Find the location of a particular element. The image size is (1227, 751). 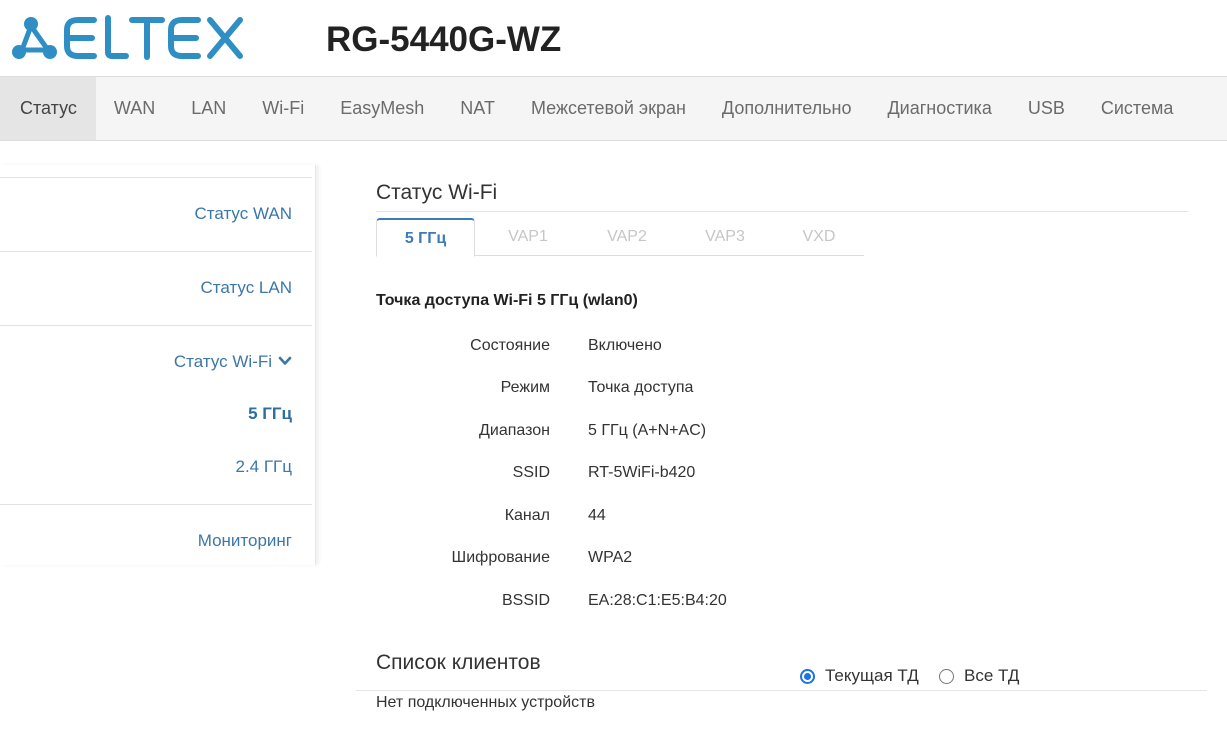

bssid-value: EA:28:C1:E5:B4:20 is located at coordinates (657, 600).